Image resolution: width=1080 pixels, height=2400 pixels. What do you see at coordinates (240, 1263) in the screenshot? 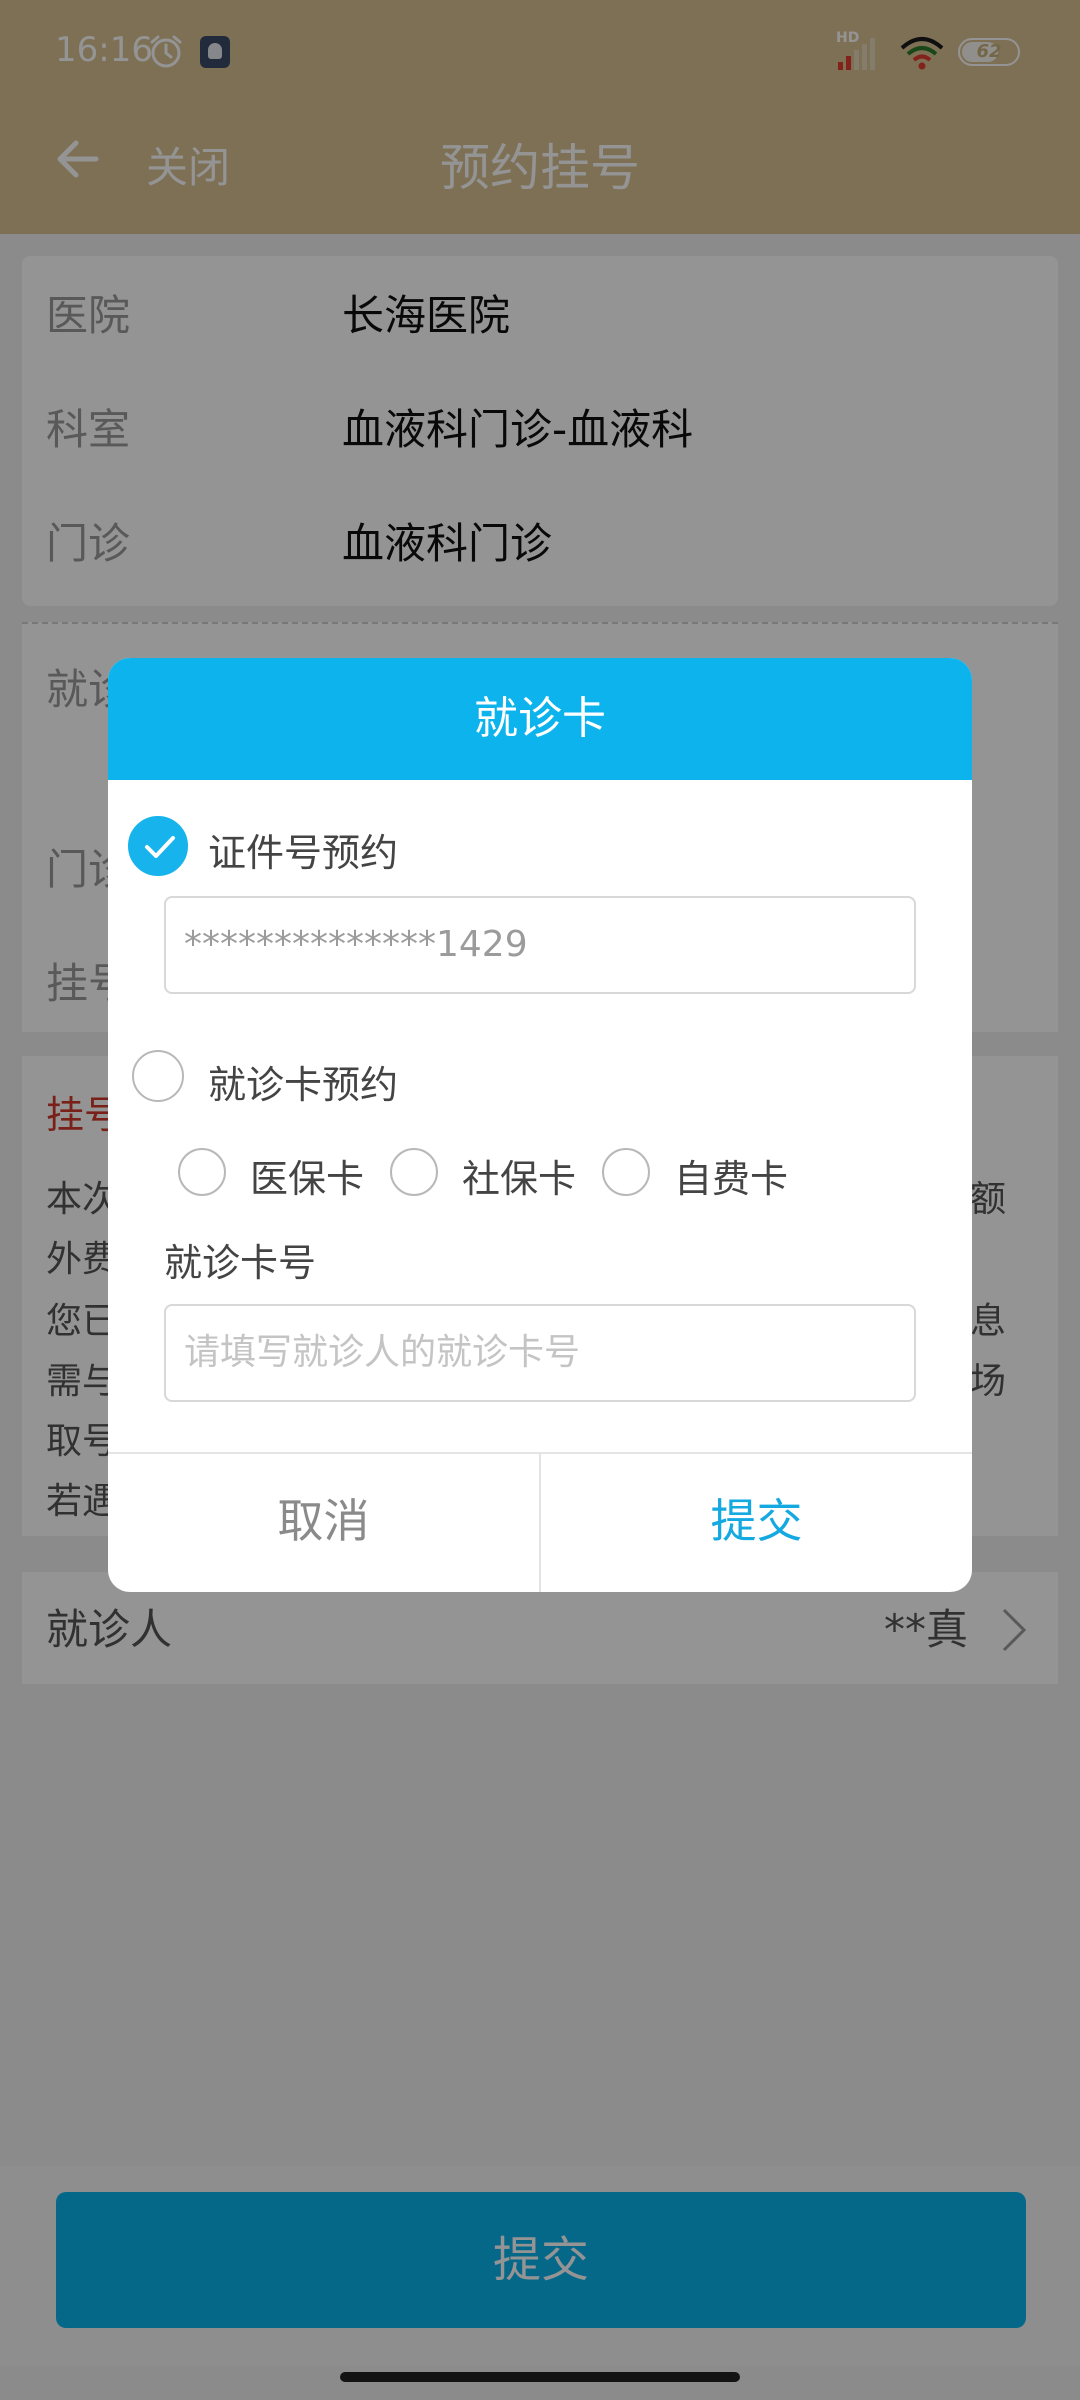
I see `card-number-label: 就诊卡号` at bounding box center [240, 1263].